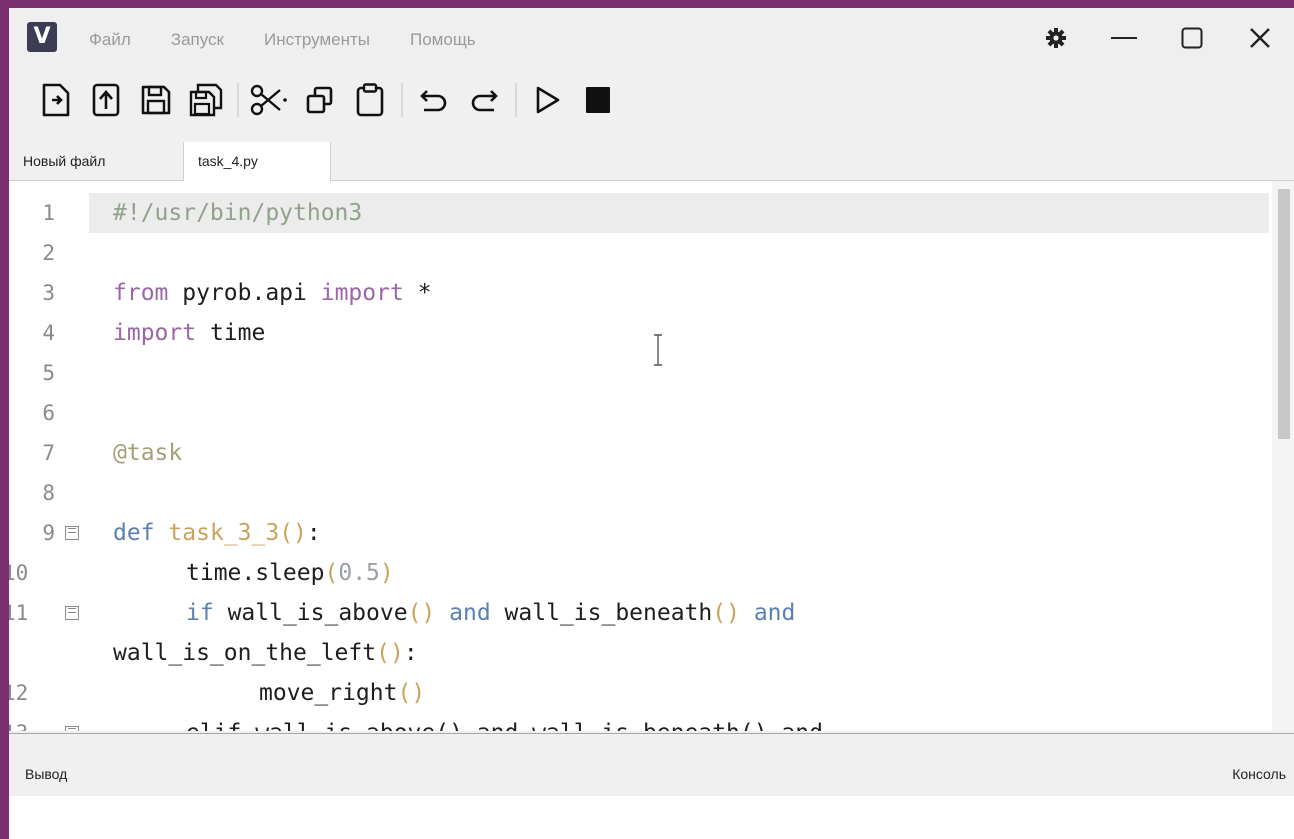  I want to click on copy-button, so click(320, 100).